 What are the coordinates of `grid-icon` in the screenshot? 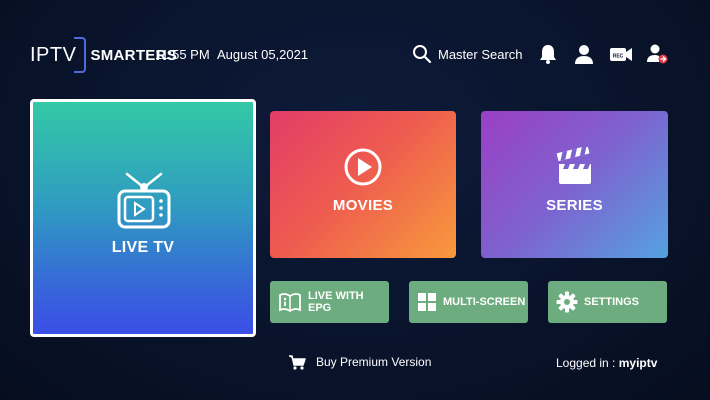 It's located at (427, 302).